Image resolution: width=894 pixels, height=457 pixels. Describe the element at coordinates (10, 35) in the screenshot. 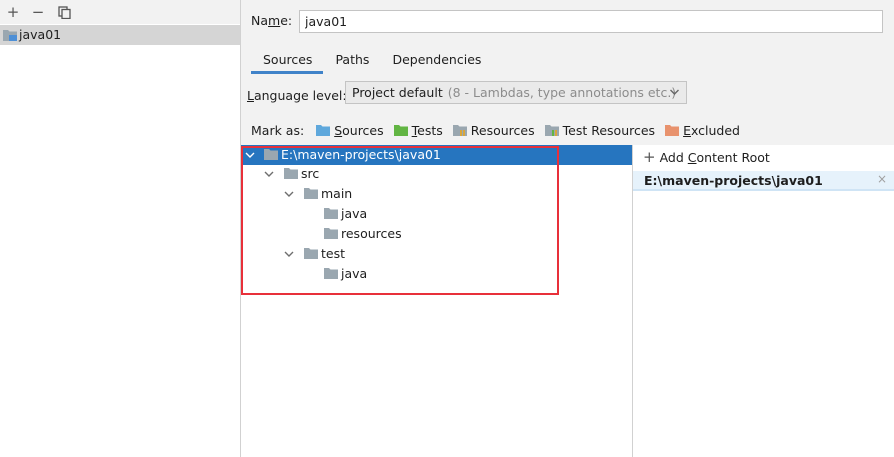

I see `module-folder-icon` at that location.